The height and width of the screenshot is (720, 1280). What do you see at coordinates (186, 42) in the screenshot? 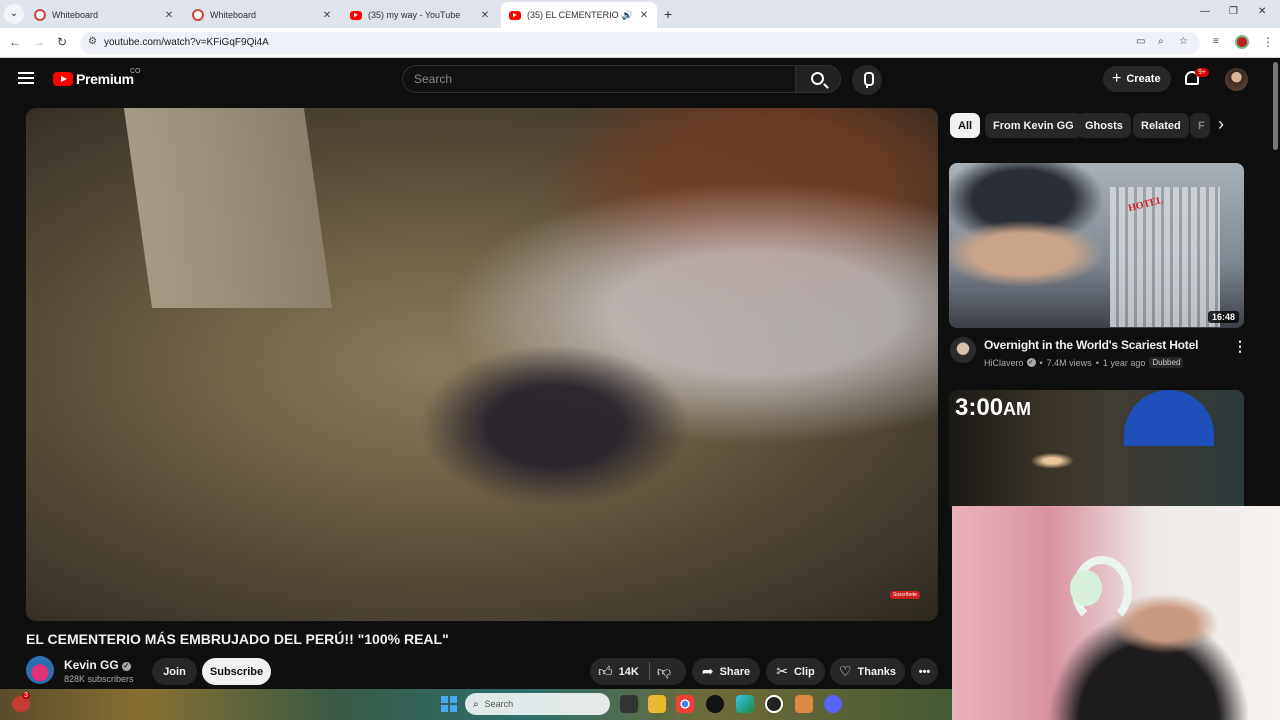
I see `url-text: youtube.com/watch?v=KFiGqF9Qi4A` at bounding box center [186, 42].